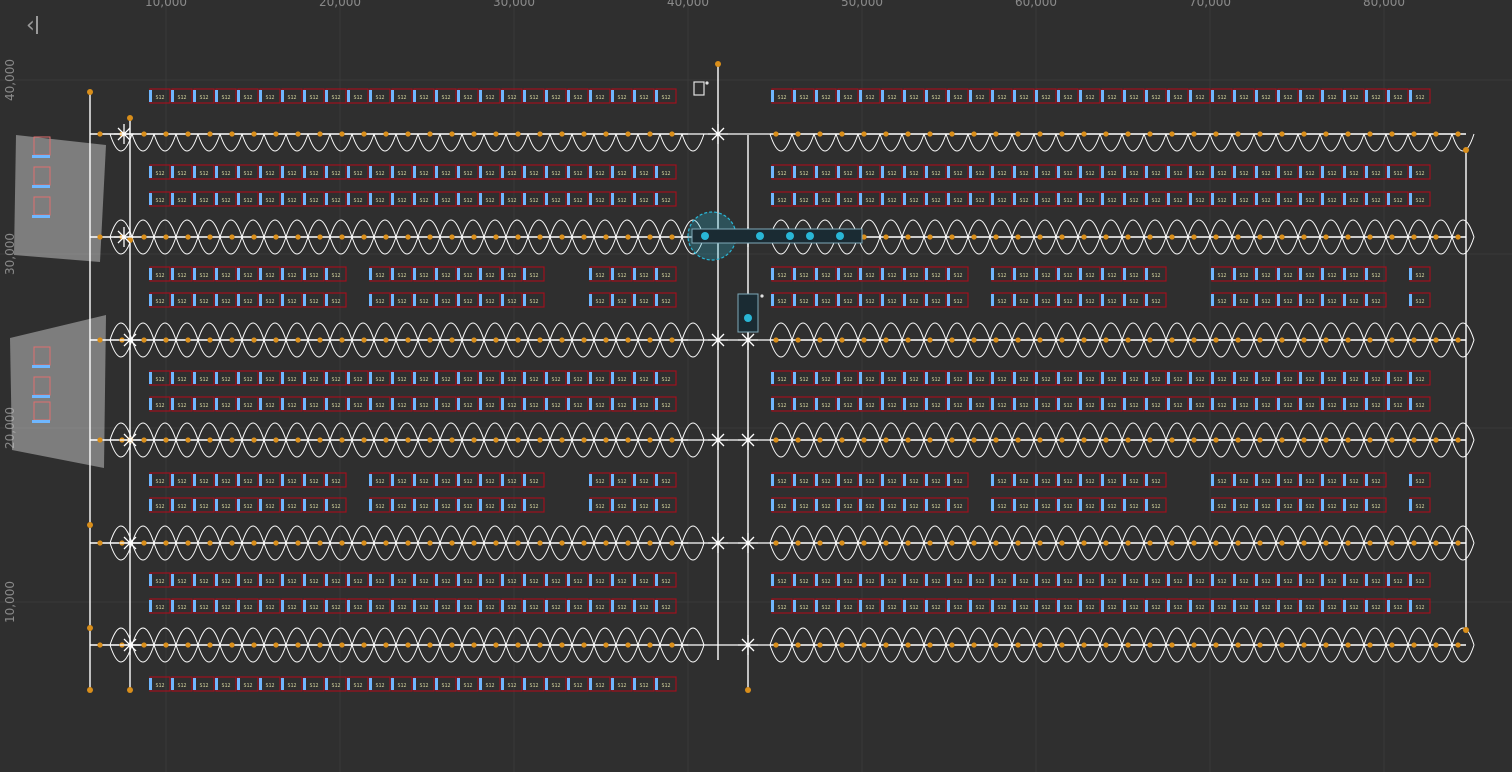 This screenshot has width=1512, height=772. I want to click on x-tick-label: 20,000, so click(340, 4).